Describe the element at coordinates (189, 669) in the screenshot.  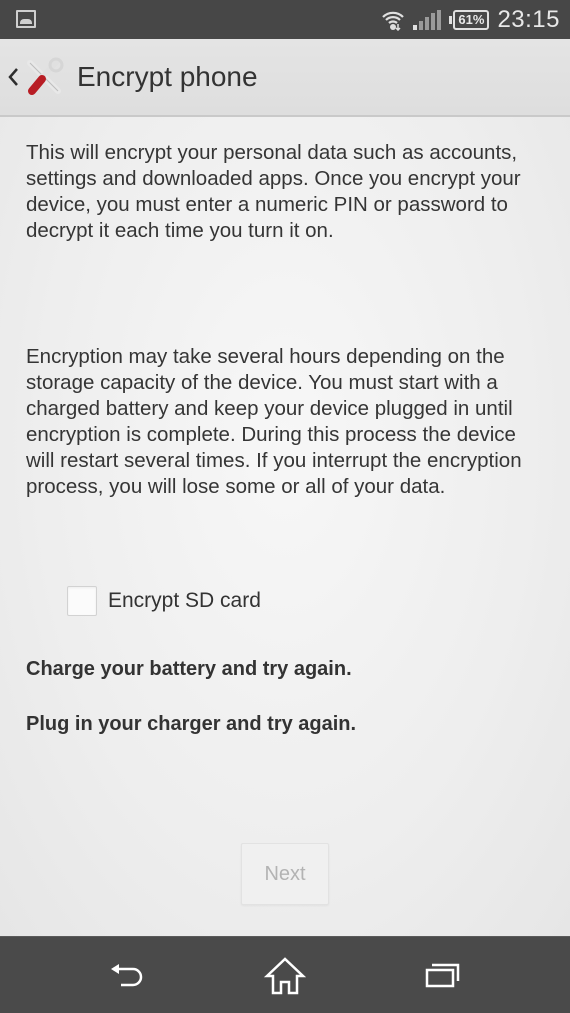
I see `charge-battery-message: Charge your battery and try again.` at that location.